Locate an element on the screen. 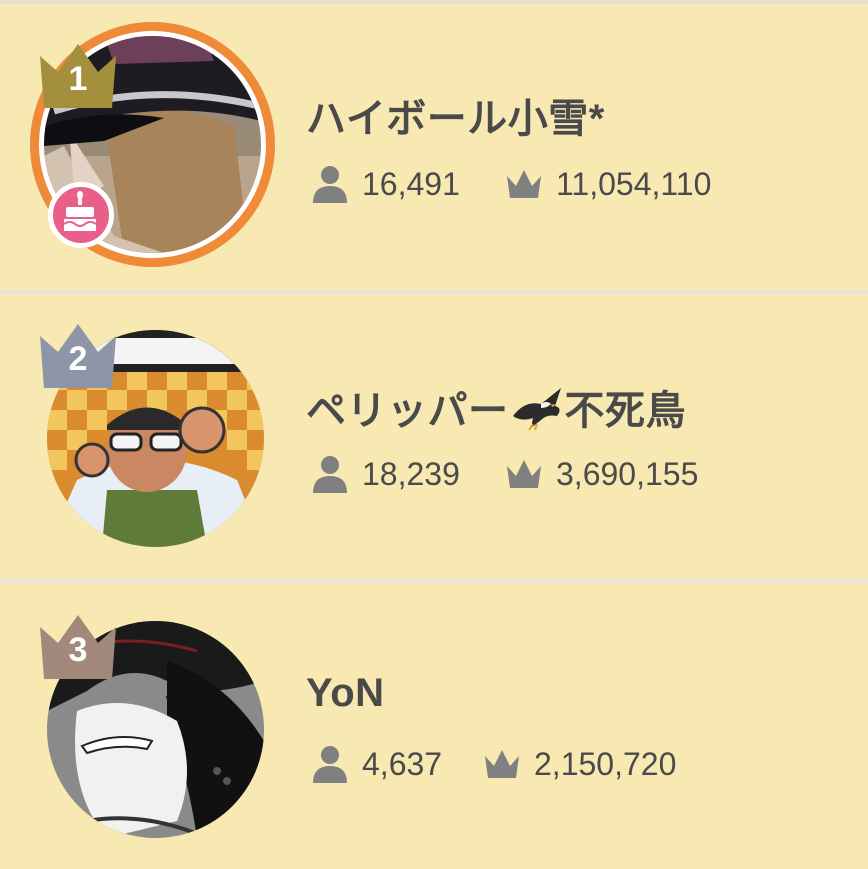 The image size is (868, 869). user-stats: 16,491 11,054,110 is located at coordinates (552, 184).